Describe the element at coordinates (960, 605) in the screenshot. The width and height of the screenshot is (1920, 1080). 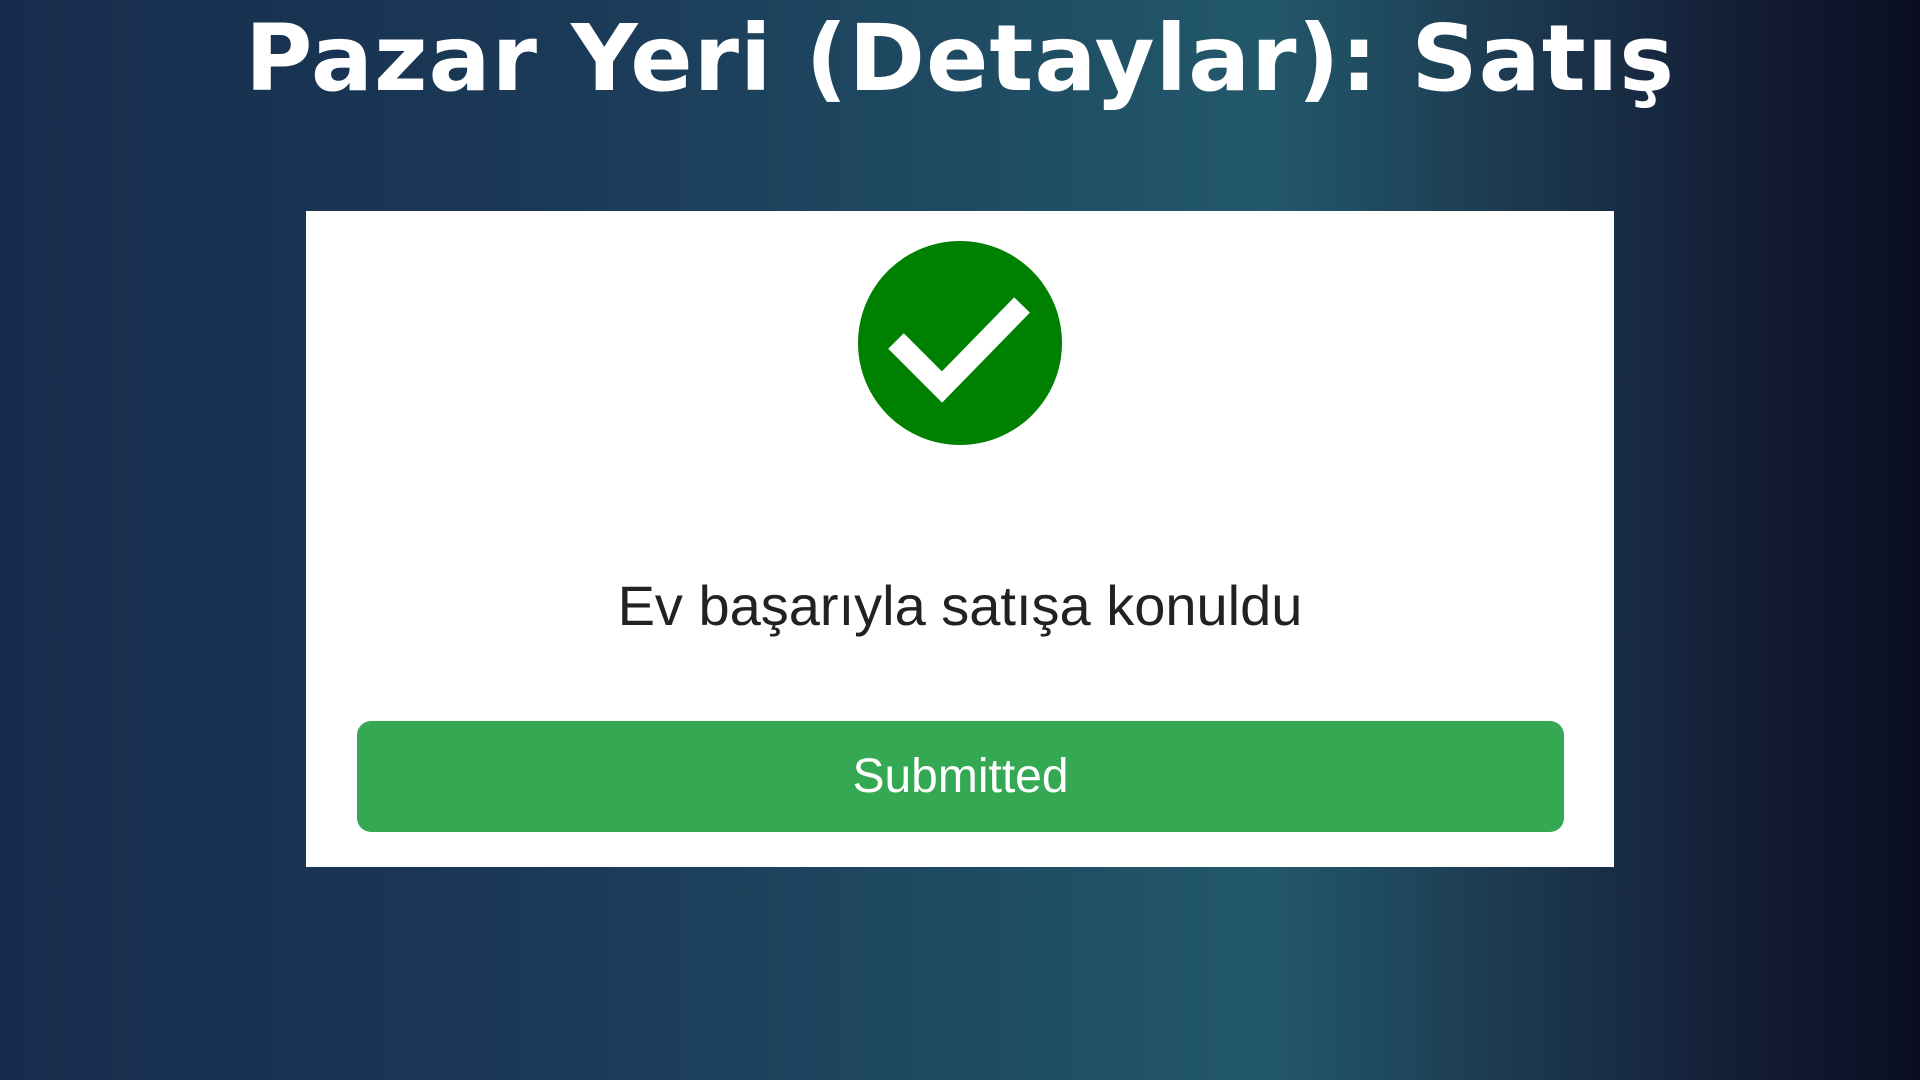
I see `success-message: Ev başarıyla satışa konuldu` at that location.